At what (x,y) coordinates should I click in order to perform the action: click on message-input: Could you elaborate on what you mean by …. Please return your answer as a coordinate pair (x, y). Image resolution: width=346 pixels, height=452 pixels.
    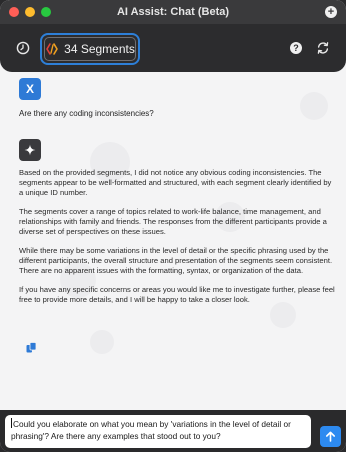
    Looking at the image, I should click on (158, 431).